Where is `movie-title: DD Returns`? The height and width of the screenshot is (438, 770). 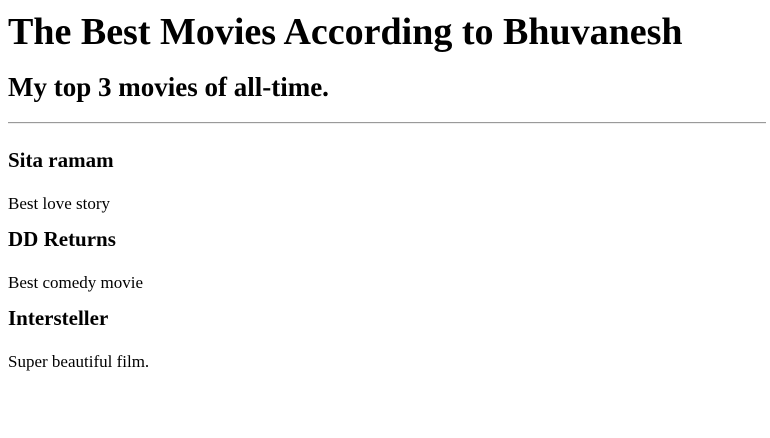
movie-title: DD Returns is located at coordinates (62, 239).